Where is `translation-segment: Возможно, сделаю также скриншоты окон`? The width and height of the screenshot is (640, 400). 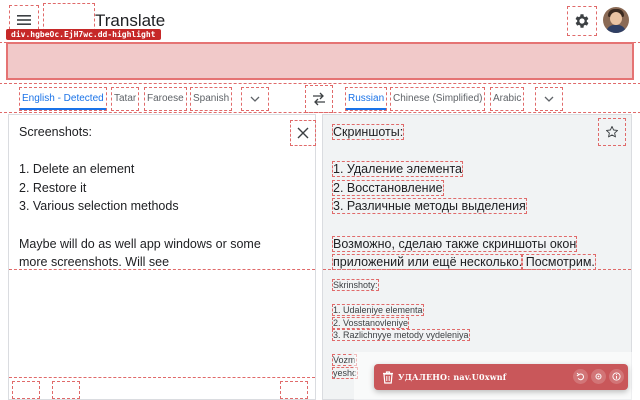 translation-segment: Возможно, сделаю также скриншоты окон is located at coordinates (454, 243).